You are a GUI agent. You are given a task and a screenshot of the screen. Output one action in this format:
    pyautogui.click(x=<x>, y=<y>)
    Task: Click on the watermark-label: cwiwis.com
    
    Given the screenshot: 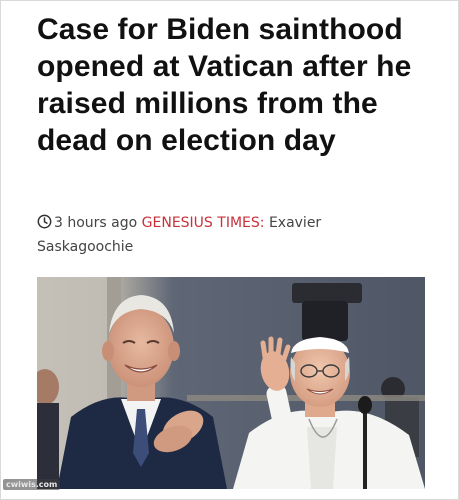 What is the action you would take?
    pyautogui.click(x=32, y=484)
    